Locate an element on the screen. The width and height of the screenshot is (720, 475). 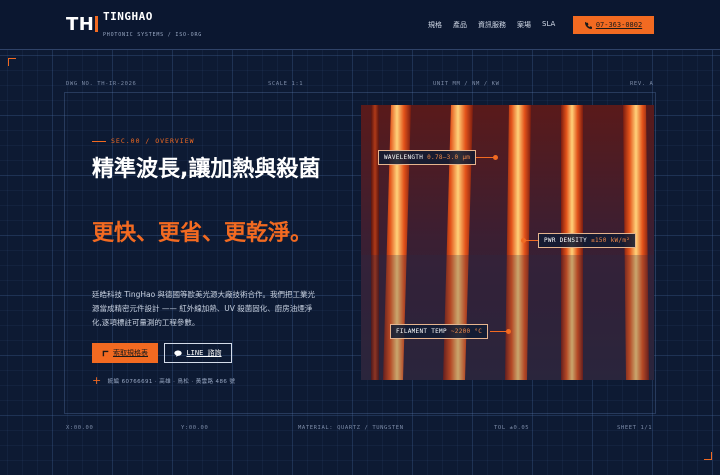
nav-item-sla: SLA is located at coordinates (548, 25).